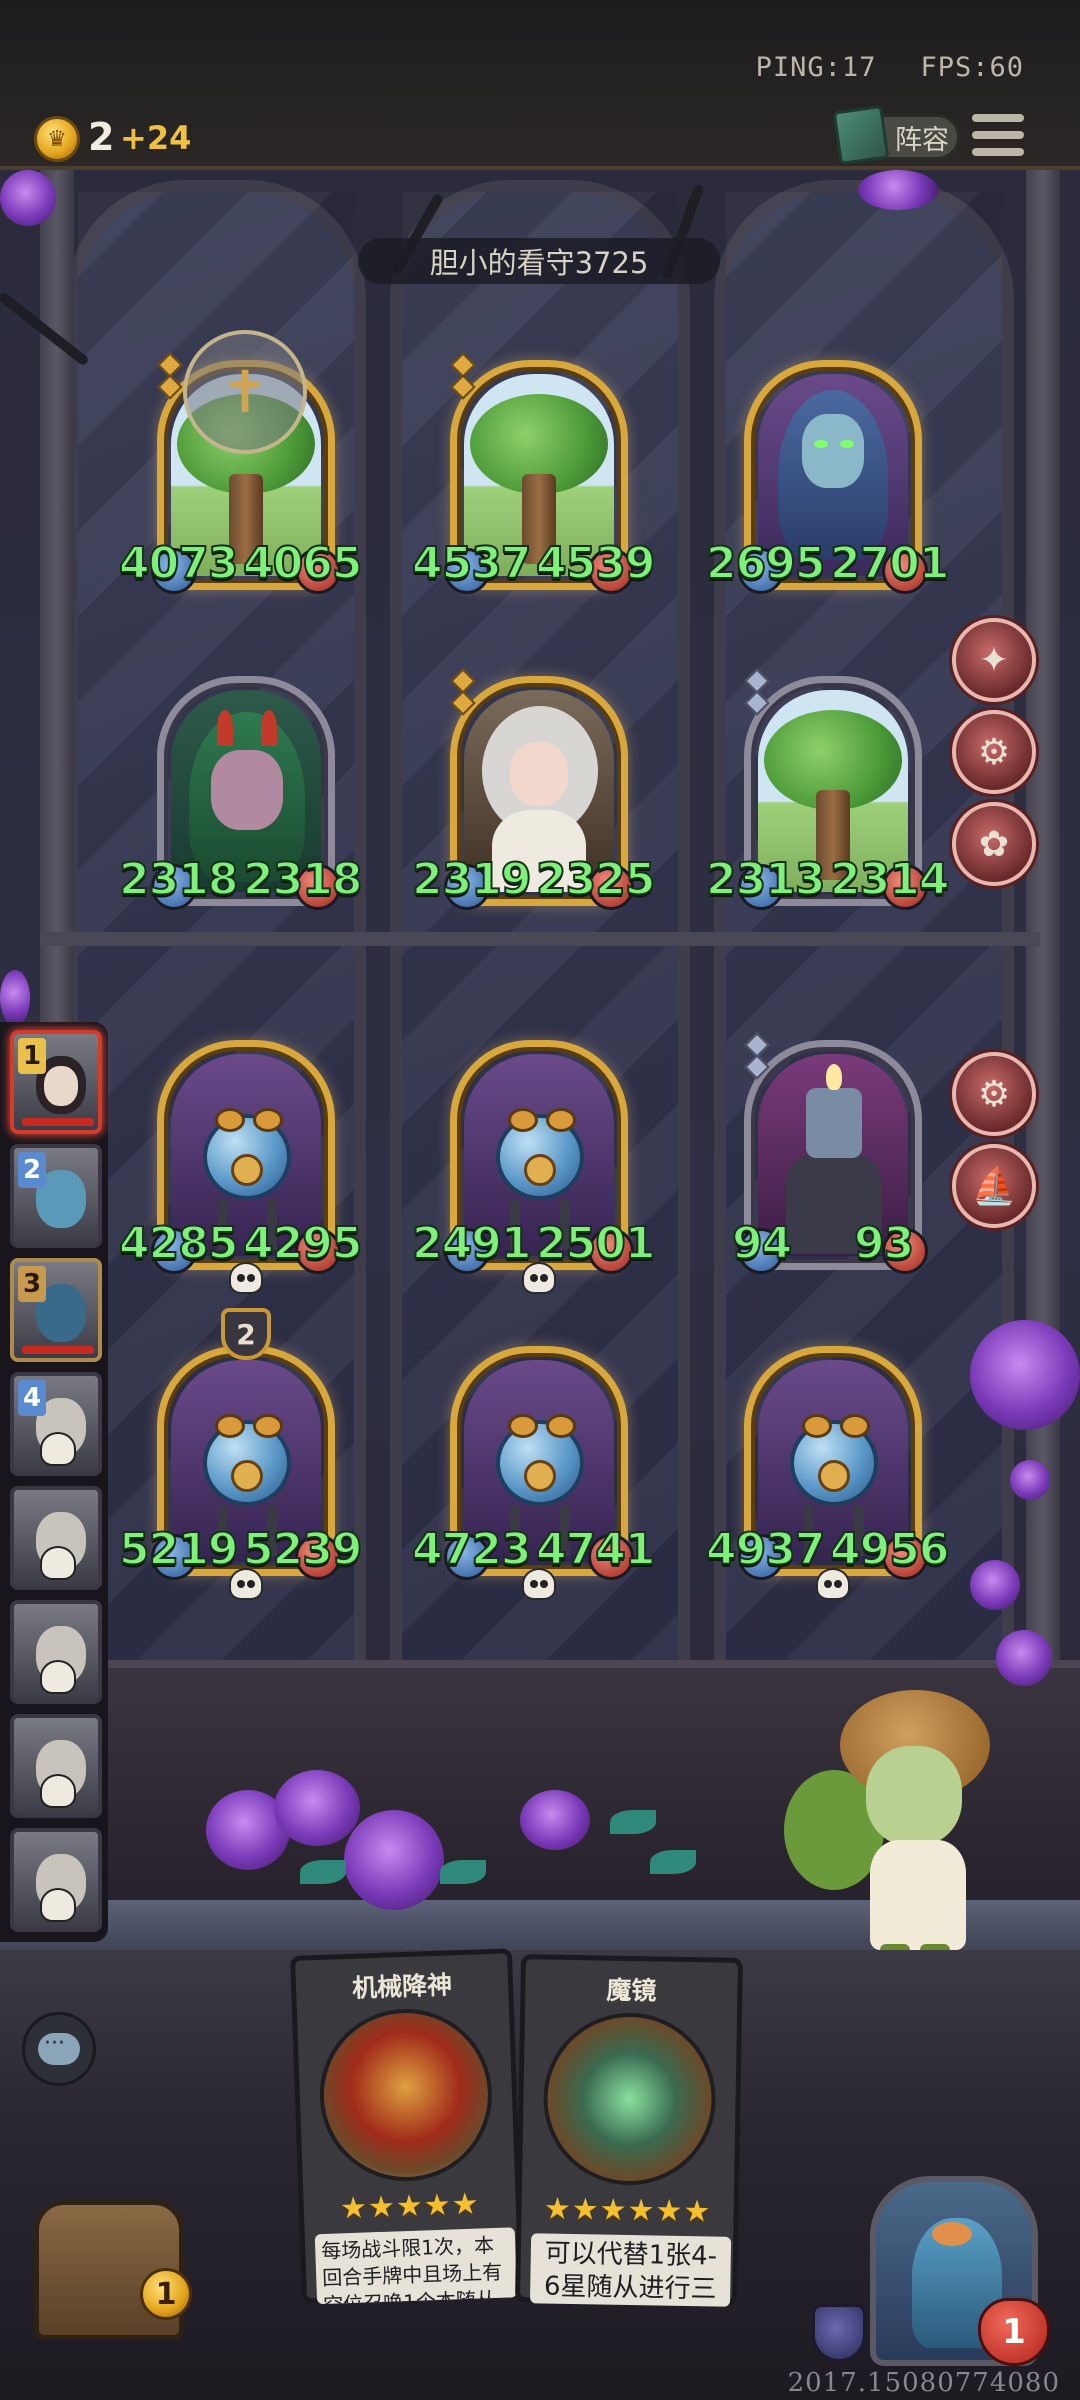  What do you see at coordinates (540, 85) in the screenshot?
I see `top-bar: PING:17 FPS:60 ♛ 2 +24 阵容` at bounding box center [540, 85].